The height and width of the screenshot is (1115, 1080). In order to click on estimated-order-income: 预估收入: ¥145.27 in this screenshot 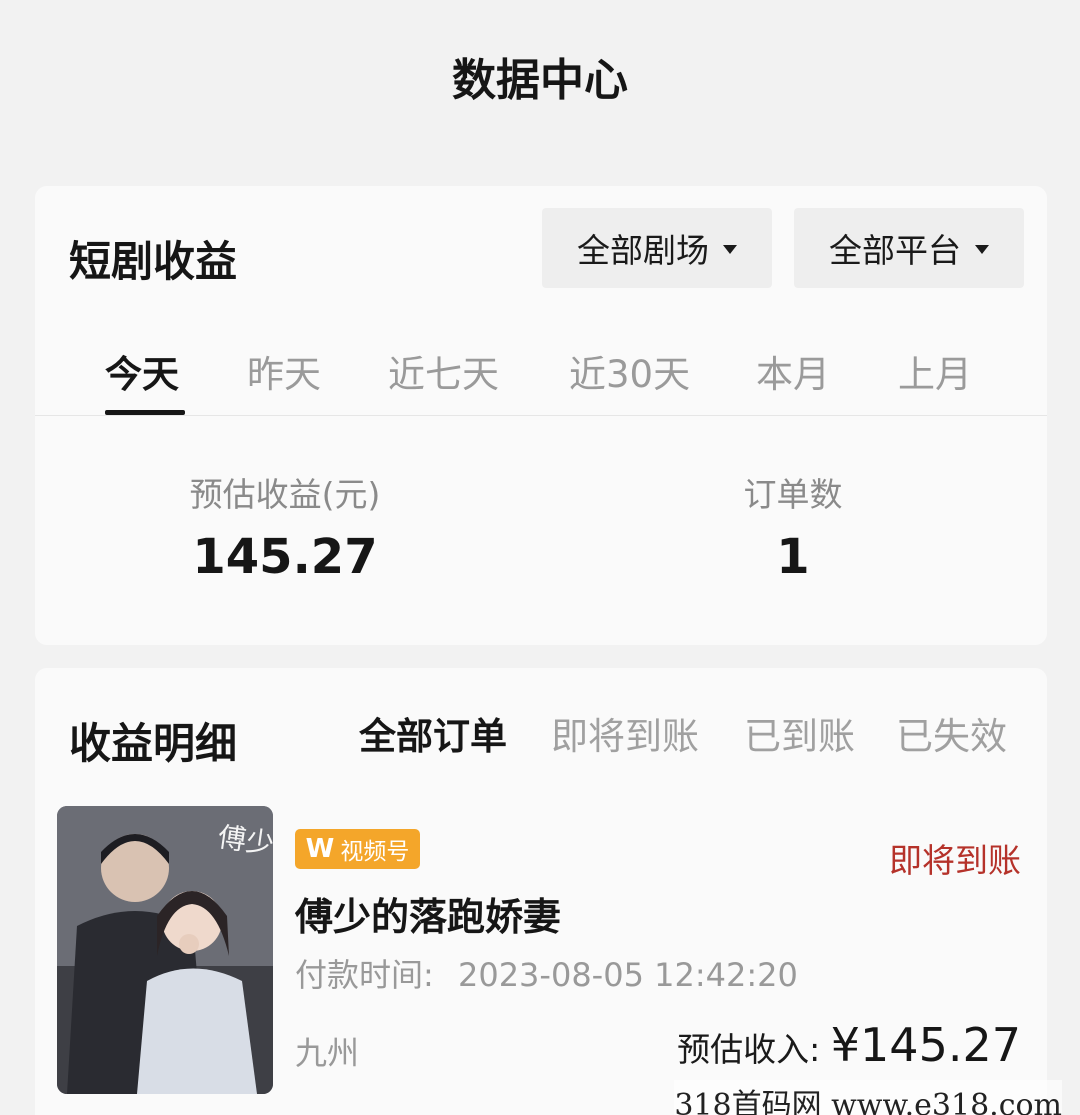, I will do `click(849, 1045)`.